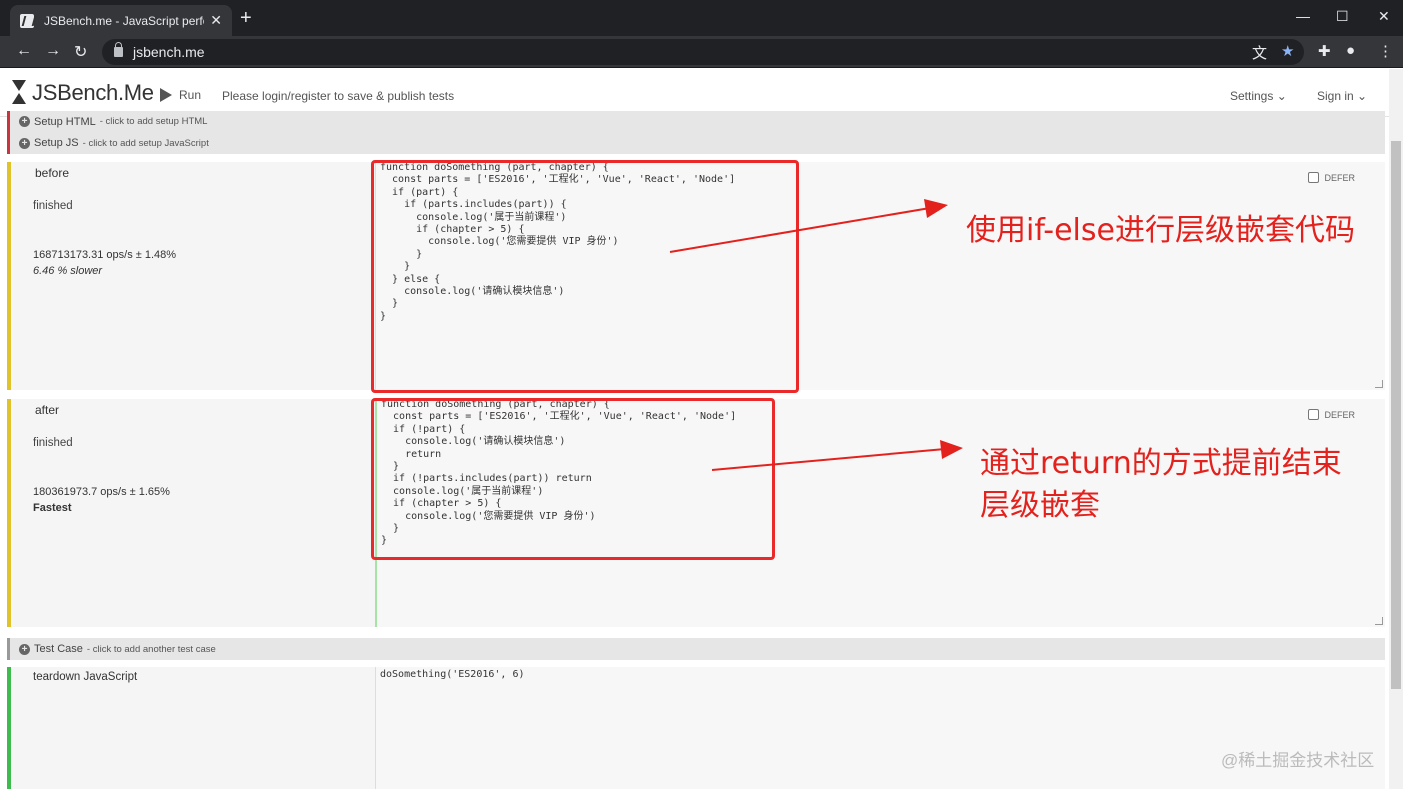 This screenshot has height=789, width=1403. Describe the element at coordinates (1298, 760) in the screenshot. I see `watermark: @稀土掘金技术社区` at that location.